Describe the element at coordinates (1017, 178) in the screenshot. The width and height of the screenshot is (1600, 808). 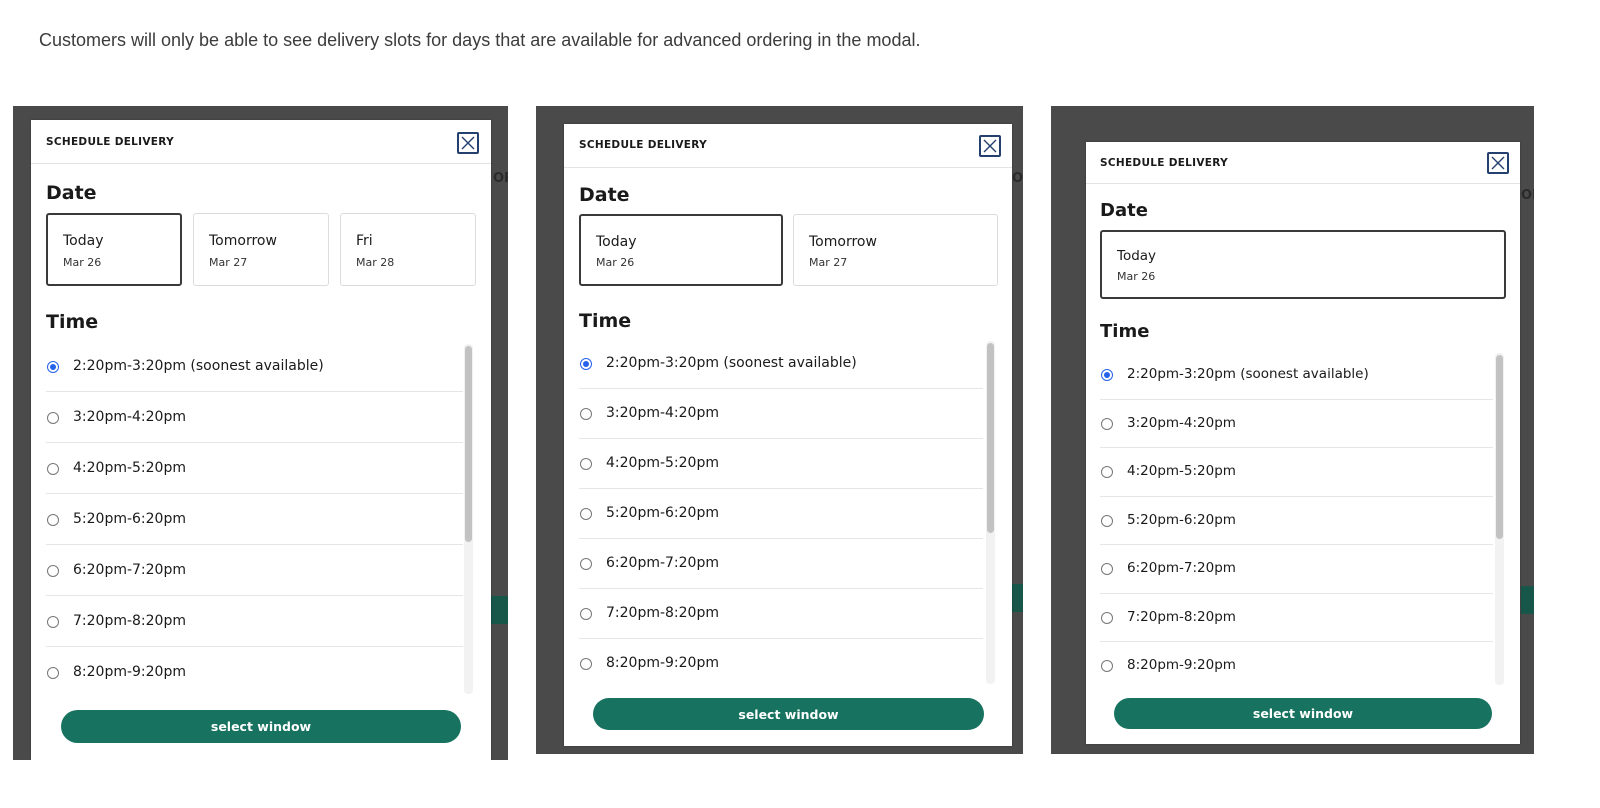
I see `background-fragment: OR` at that location.